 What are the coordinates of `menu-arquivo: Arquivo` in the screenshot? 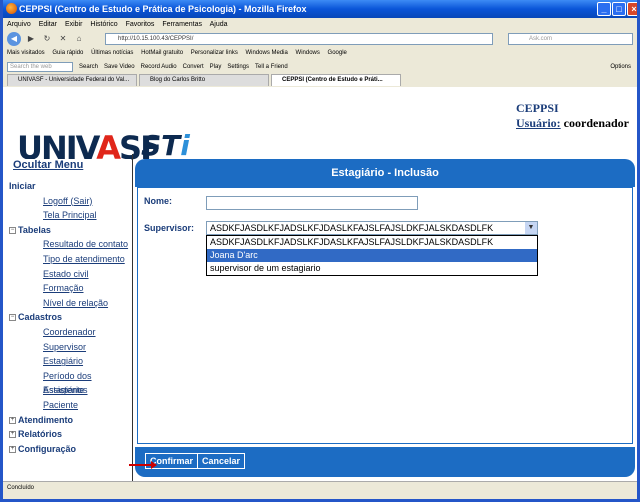 It's located at (19, 24).